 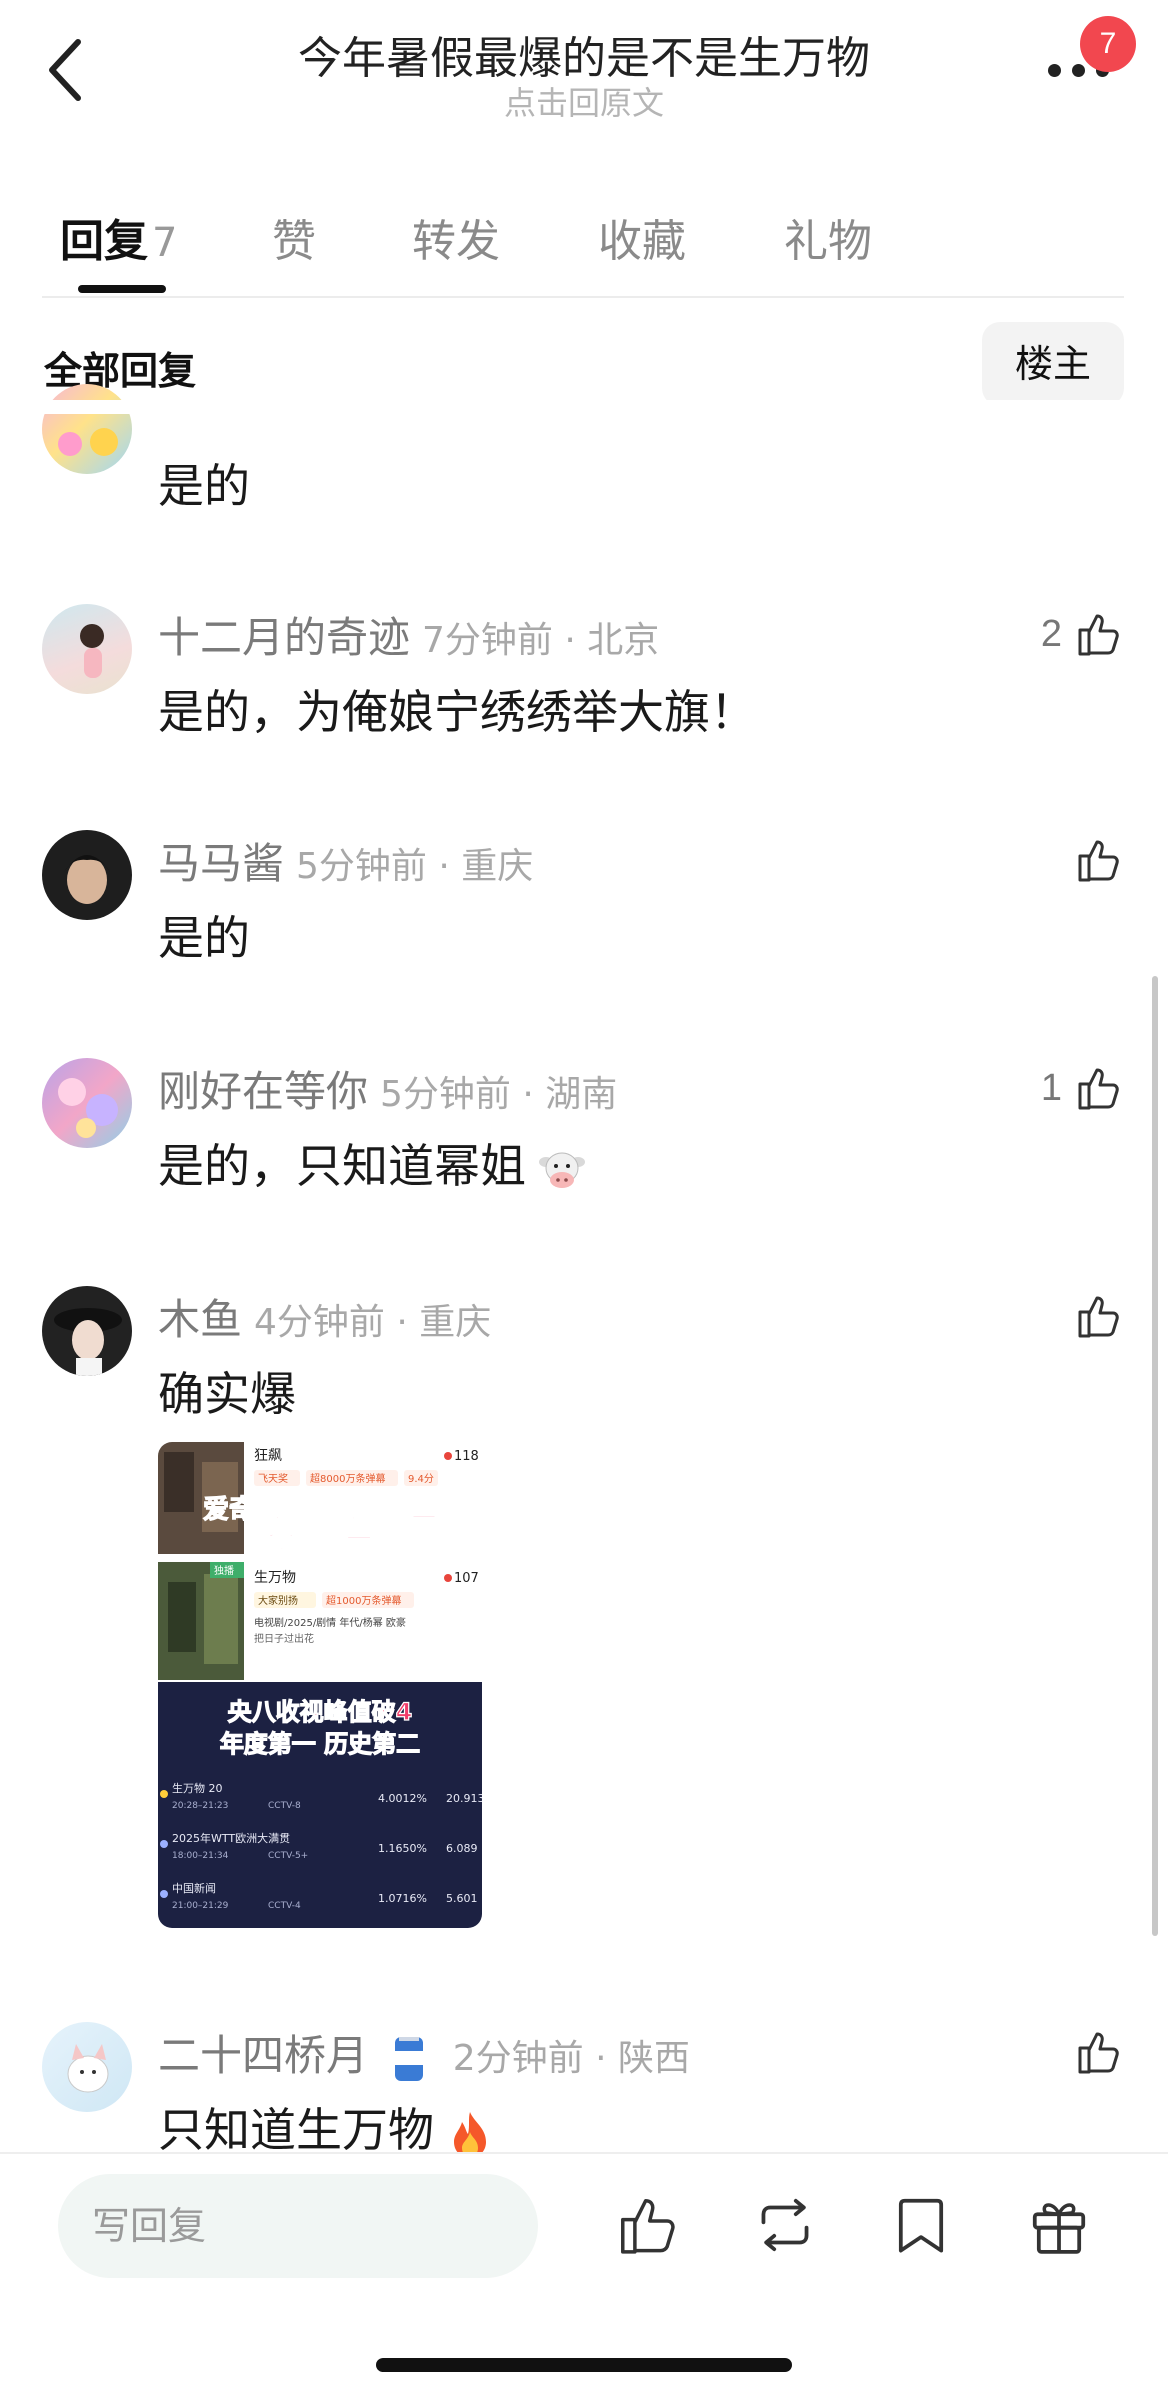 I want to click on scroll-mask, so click(x=584, y=407).